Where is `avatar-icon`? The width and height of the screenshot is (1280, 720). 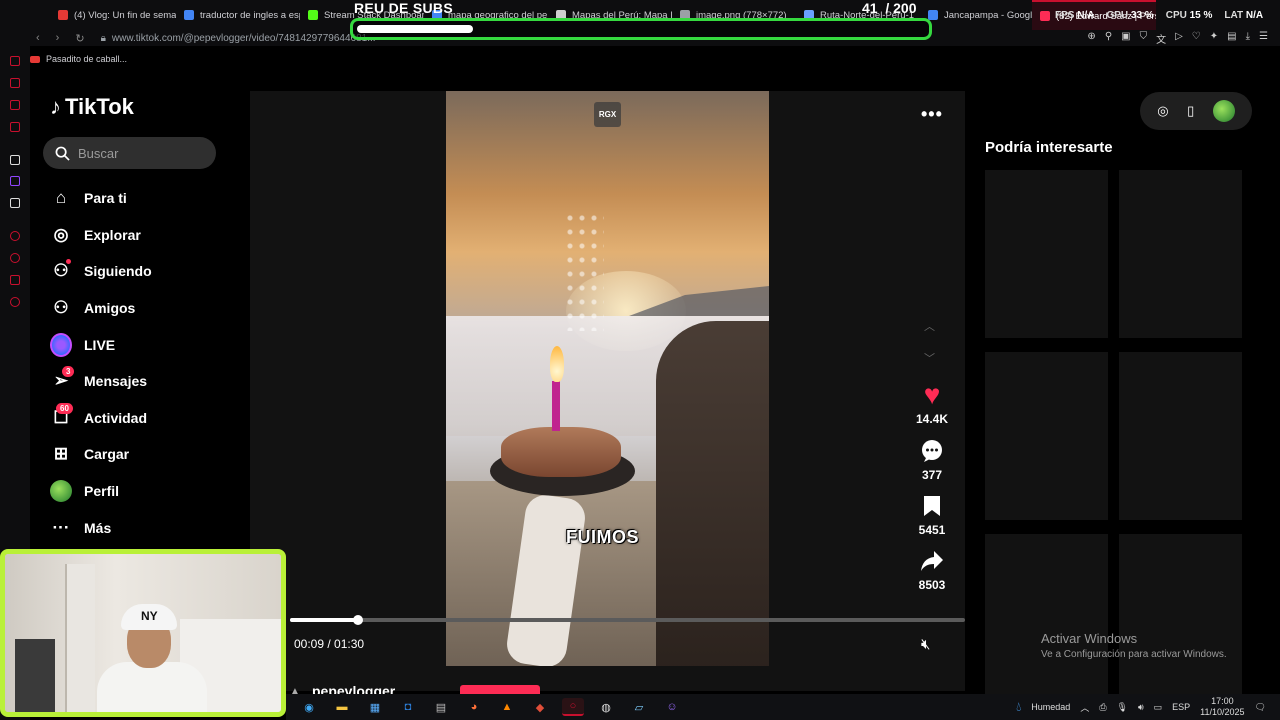 avatar-icon is located at coordinates (61, 491).